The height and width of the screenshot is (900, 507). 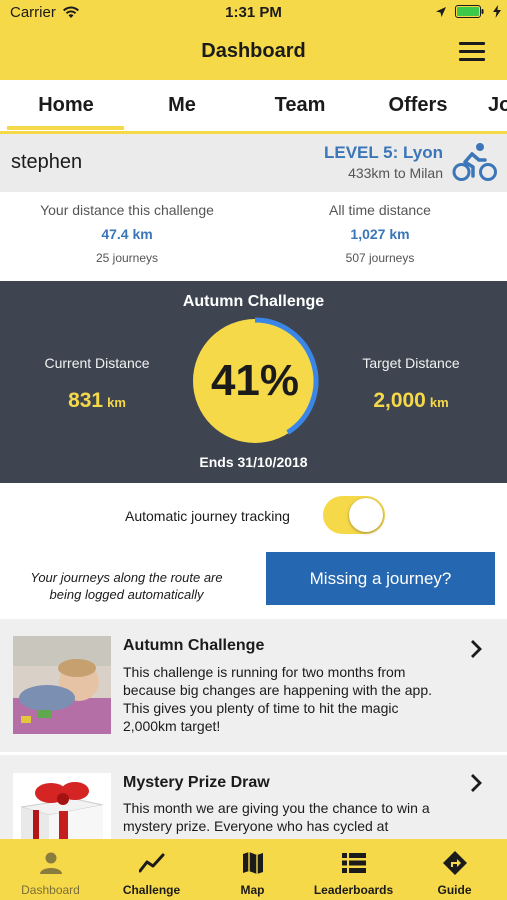 I want to click on challenge-title: Autumn Challenge, so click(x=253, y=301).